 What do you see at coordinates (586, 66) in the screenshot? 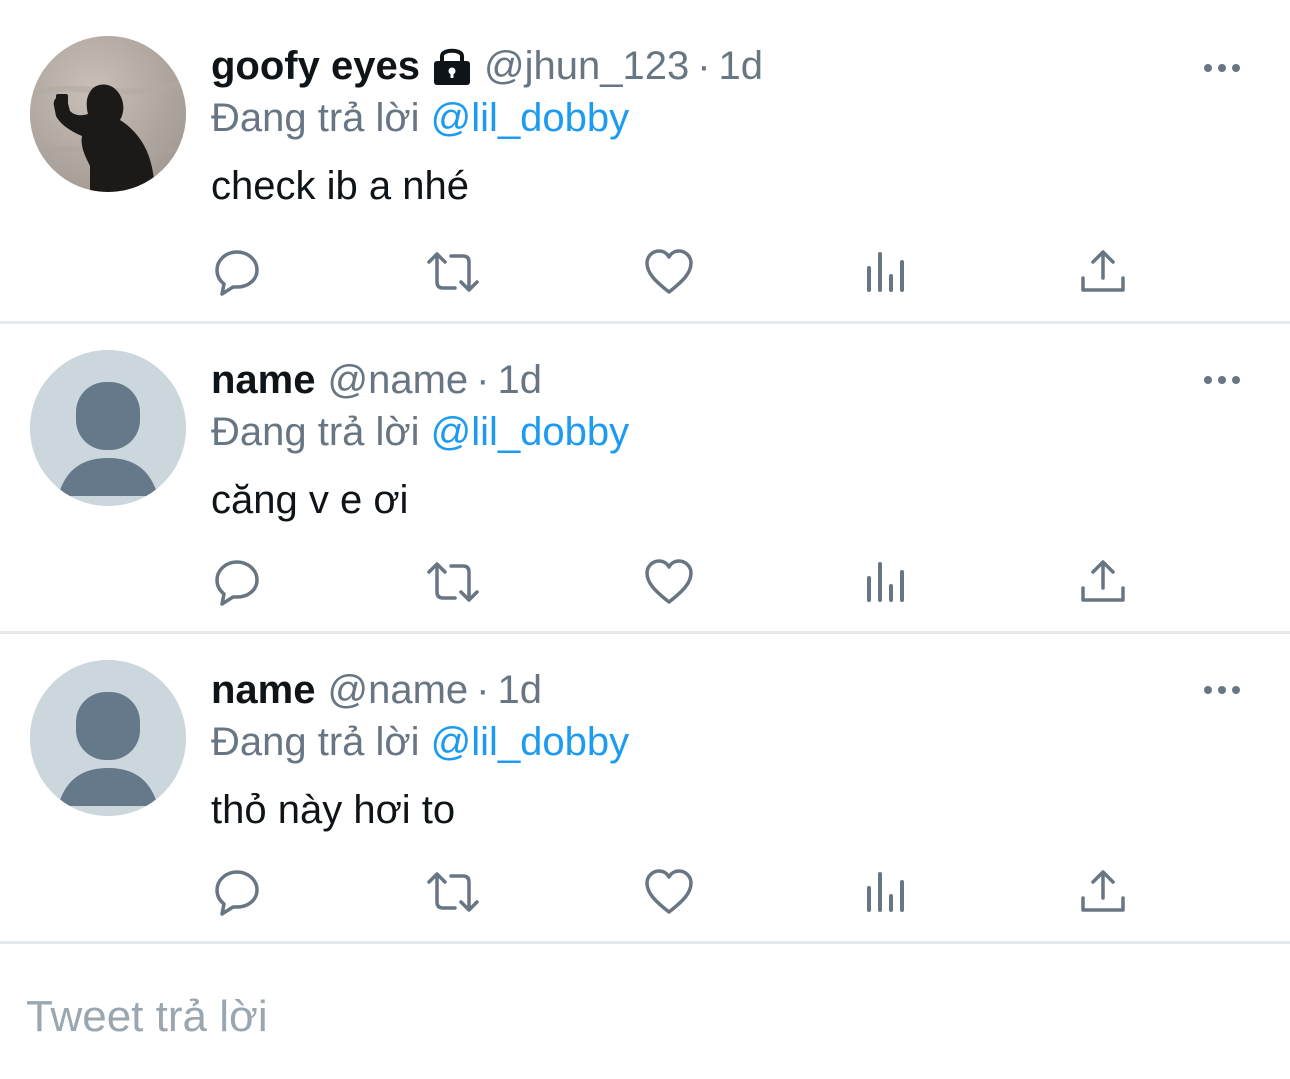
I see `user-handle: @jhun_123` at bounding box center [586, 66].